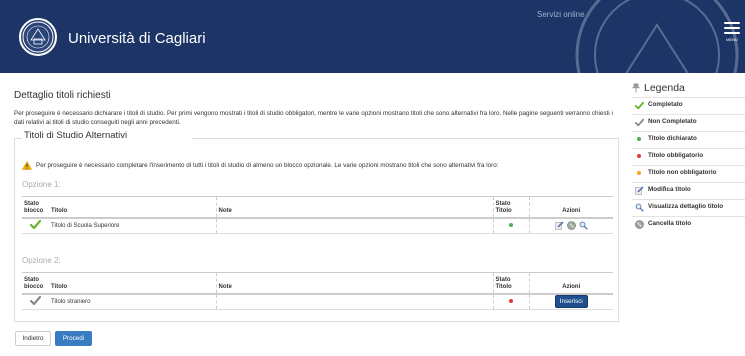 The image size is (745, 356). Describe the element at coordinates (688, 190) in the screenshot. I see `legend-item-modifica-titolo: Modifica titolo` at that location.